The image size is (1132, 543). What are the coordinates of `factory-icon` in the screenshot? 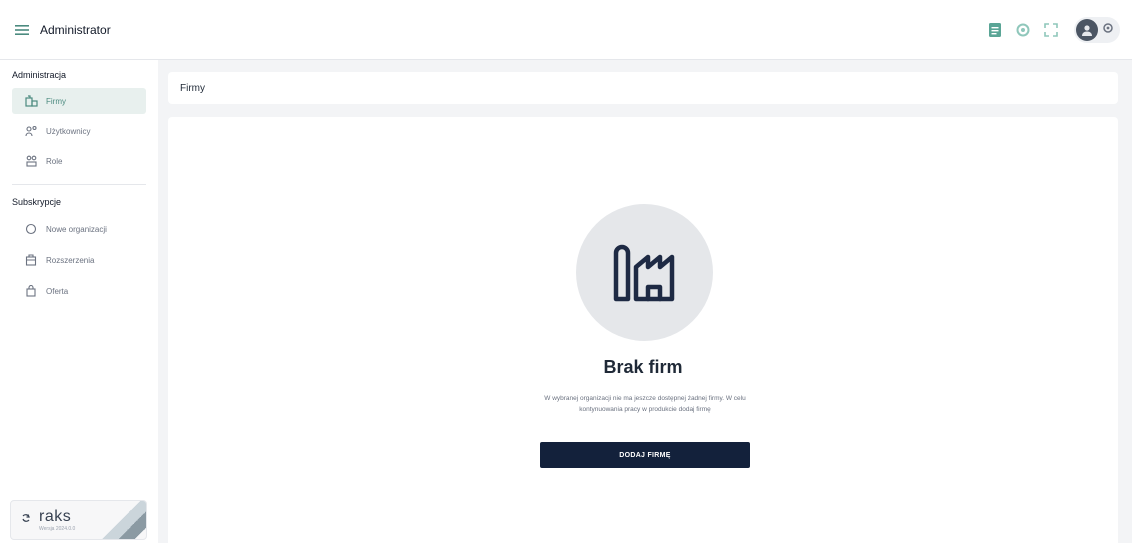 It's located at (644, 272).